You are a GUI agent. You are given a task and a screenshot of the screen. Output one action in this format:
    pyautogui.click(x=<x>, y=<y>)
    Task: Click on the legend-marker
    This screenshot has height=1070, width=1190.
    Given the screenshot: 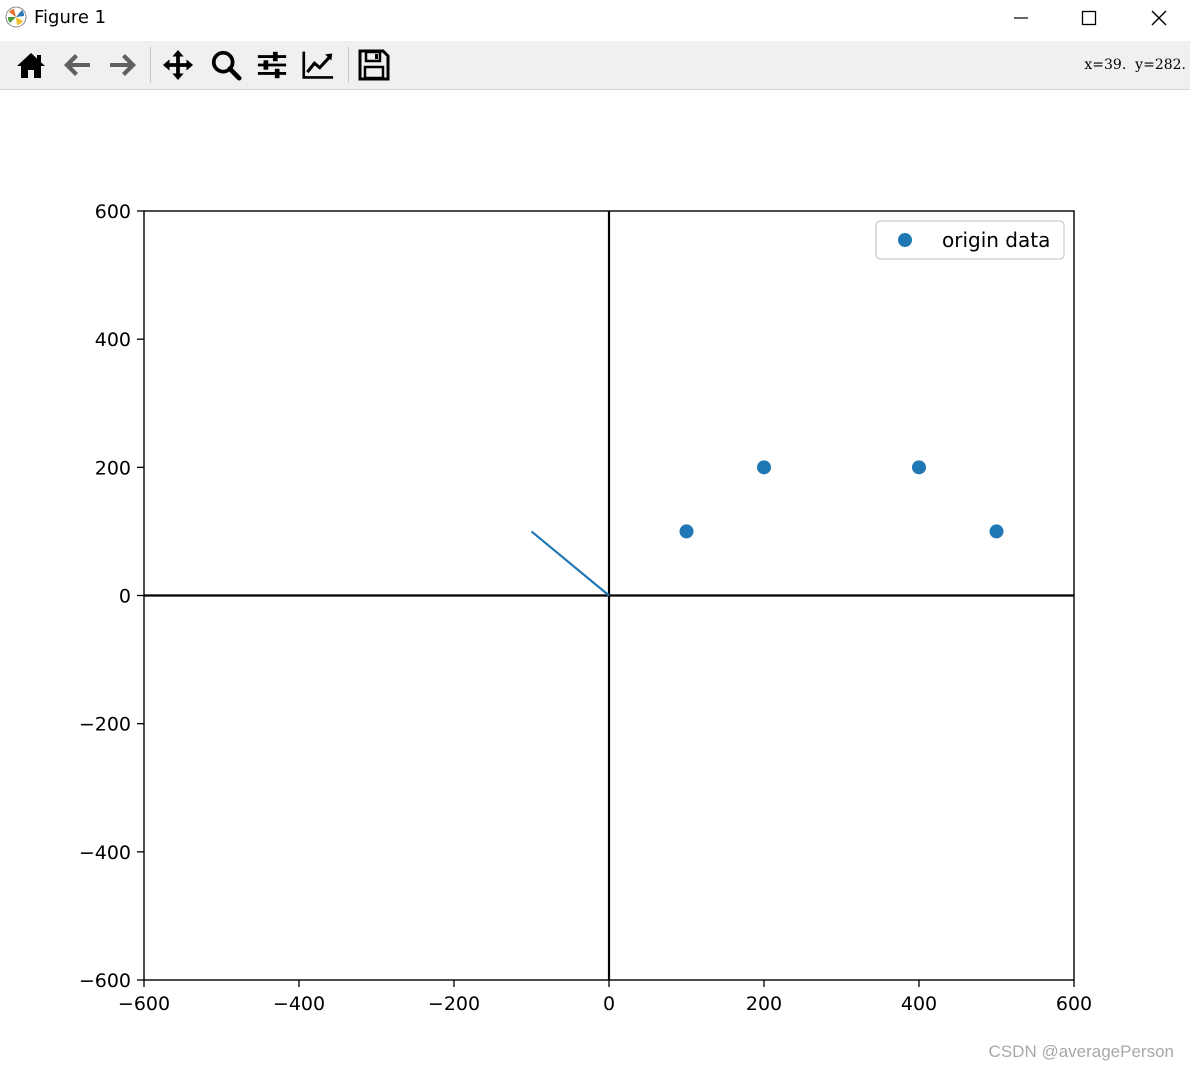 What is the action you would take?
    pyautogui.click(x=905, y=240)
    